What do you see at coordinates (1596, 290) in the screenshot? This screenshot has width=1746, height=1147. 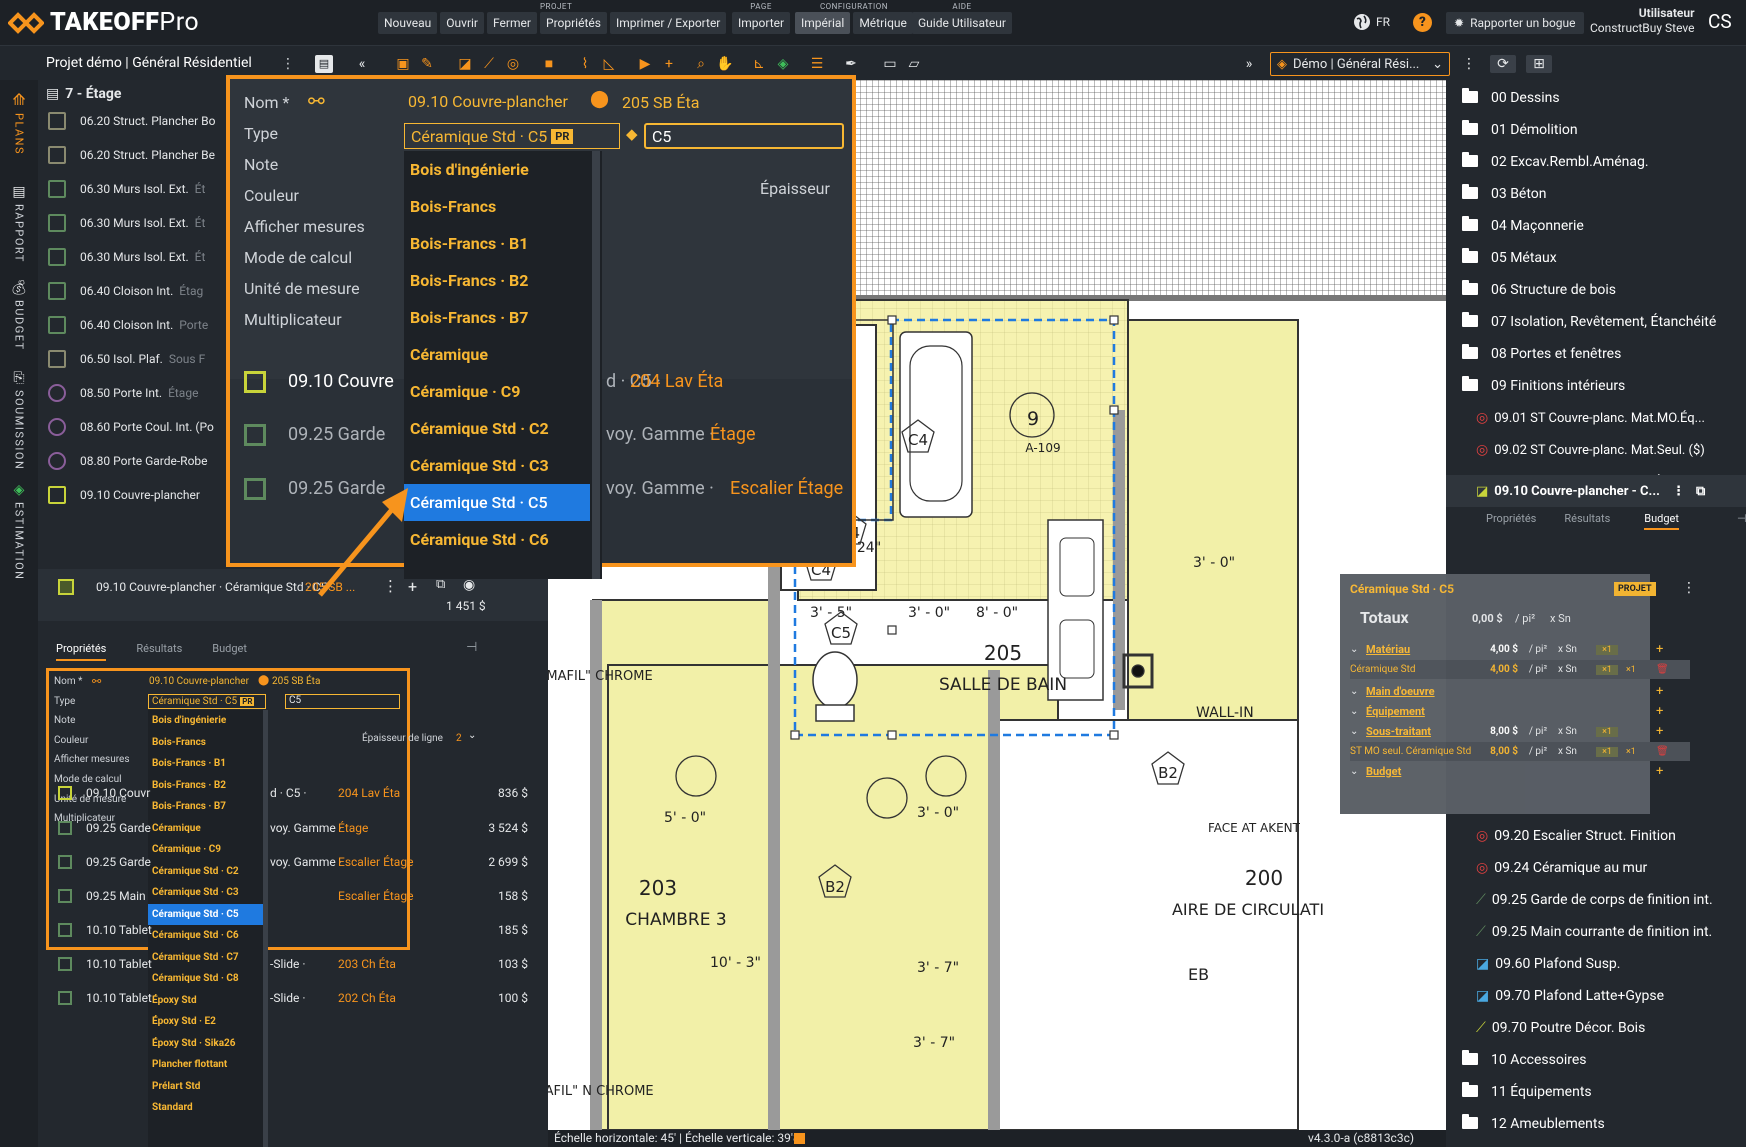 I see `folder-item: 06 Structure de bois` at bounding box center [1596, 290].